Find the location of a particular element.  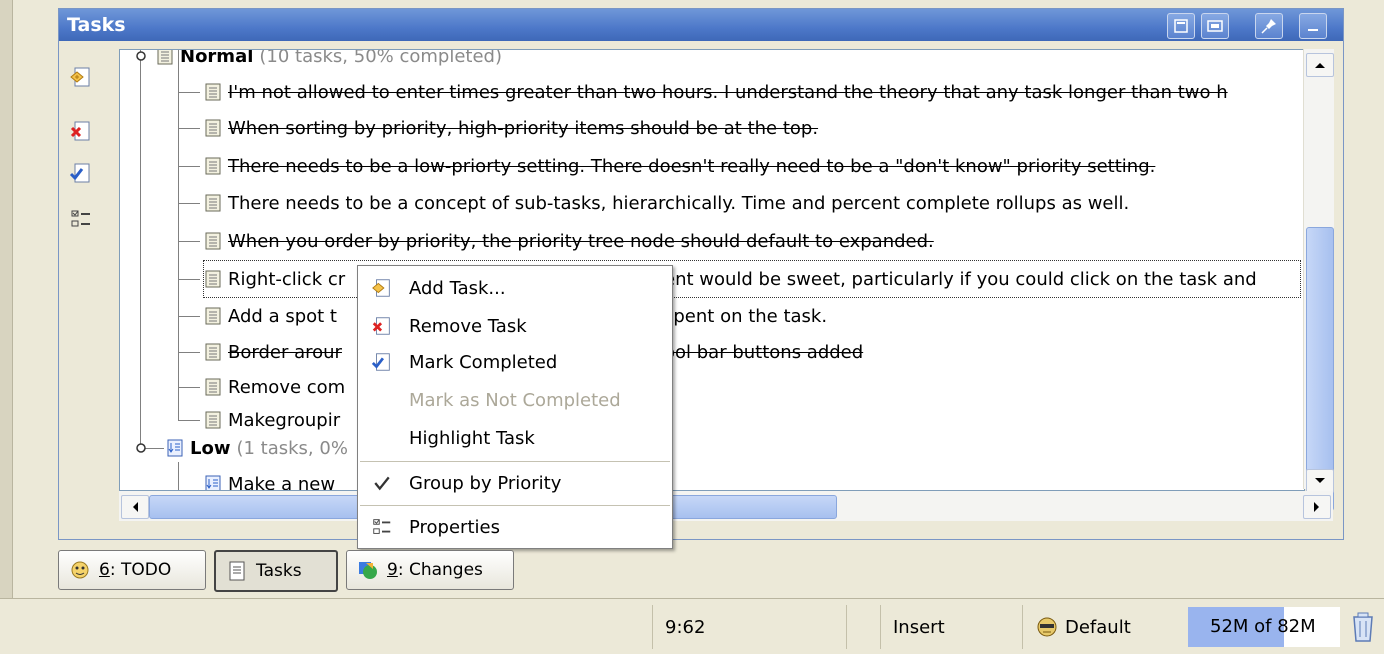

menu-item-mark-not-completed: Mark as Not Completed is located at coordinates (515, 400).